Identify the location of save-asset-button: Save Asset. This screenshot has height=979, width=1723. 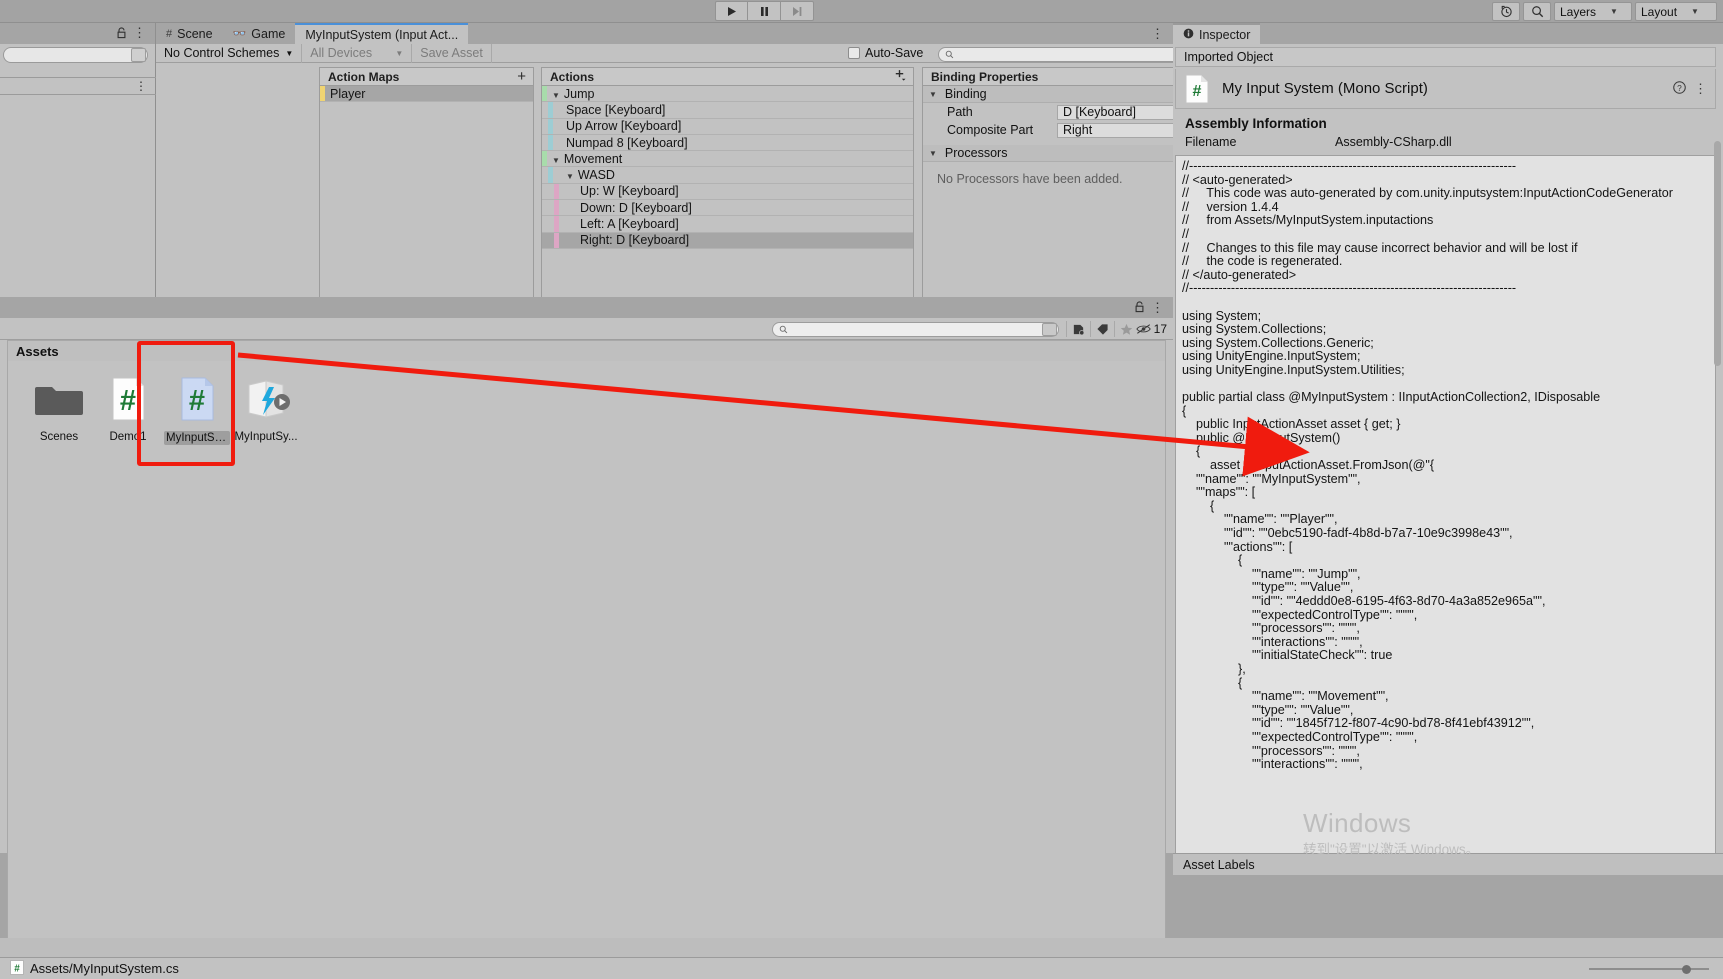
(452, 53).